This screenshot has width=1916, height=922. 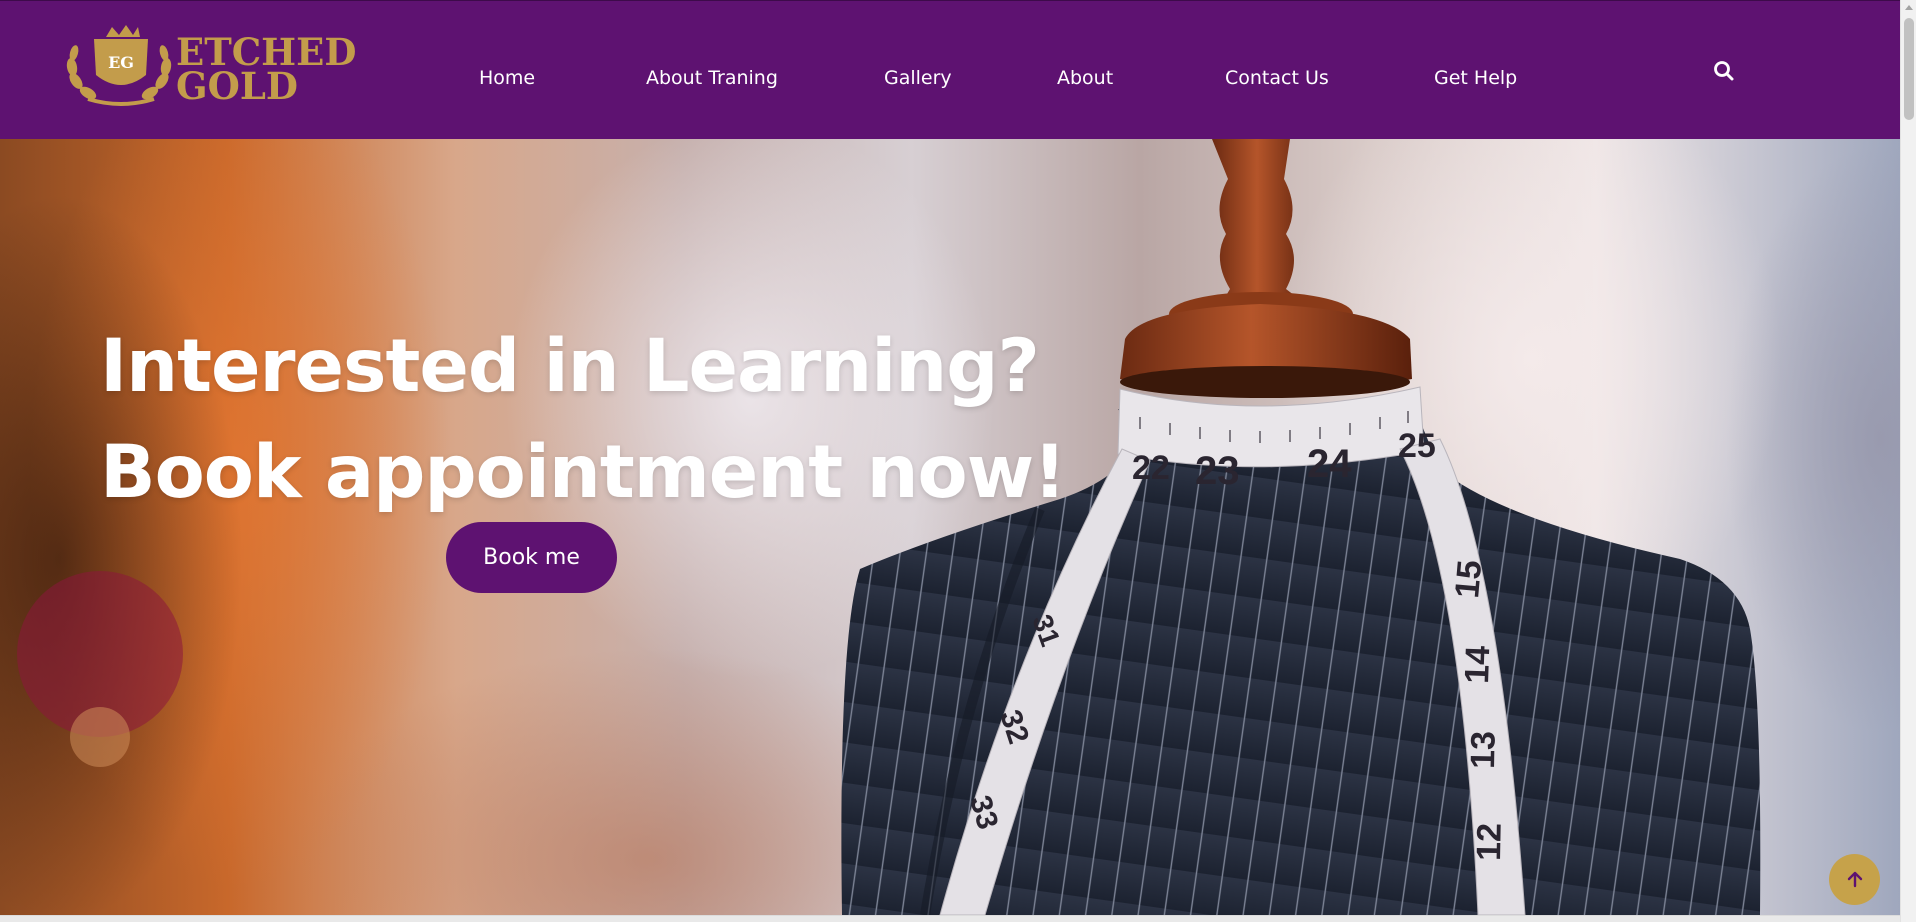 I want to click on hero-headline-line-1: Interested in Learning?, so click(x=570, y=366).